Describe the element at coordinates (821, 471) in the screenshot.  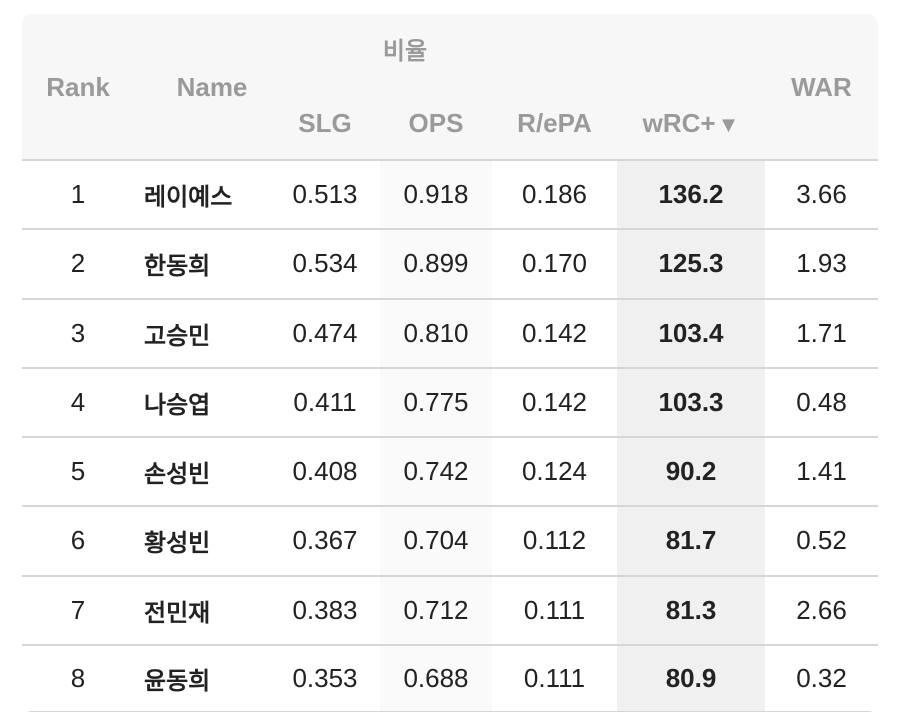
I see `cell-war: 1.41` at that location.